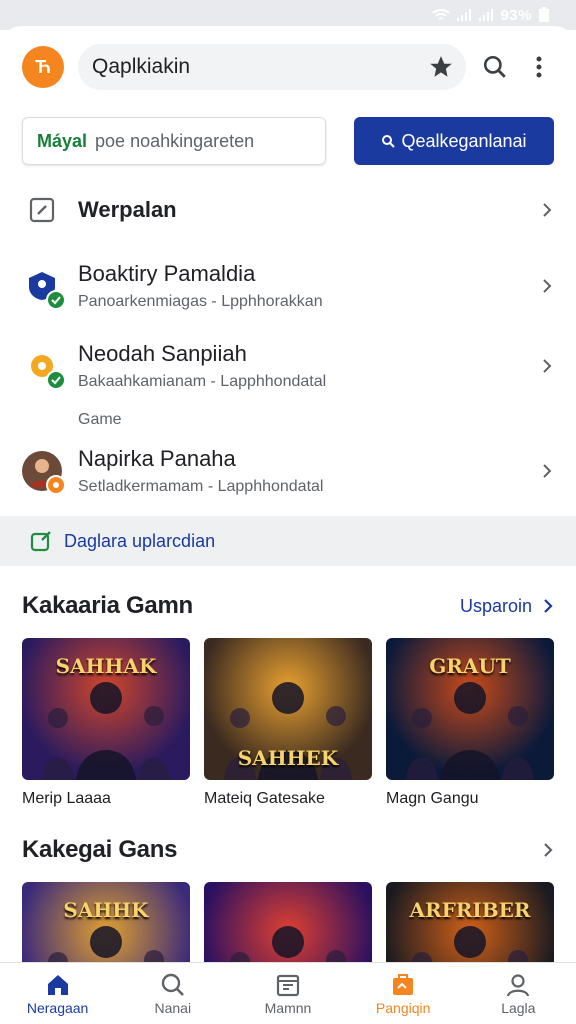 Image resolution: width=576 pixels, height=1024 pixels. I want to click on nav-profile: Lagla, so click(518, 994).